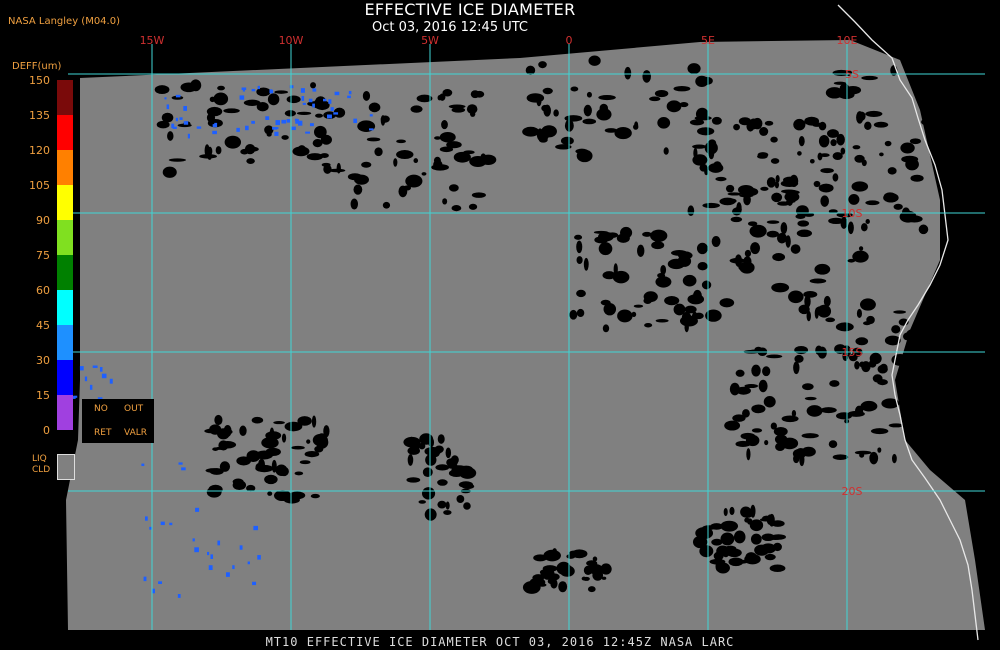  What do you see at coordinates (39, 459) in the screenshot?
I see `liq-label-1: LIQ` at bounding box center [39, 459].